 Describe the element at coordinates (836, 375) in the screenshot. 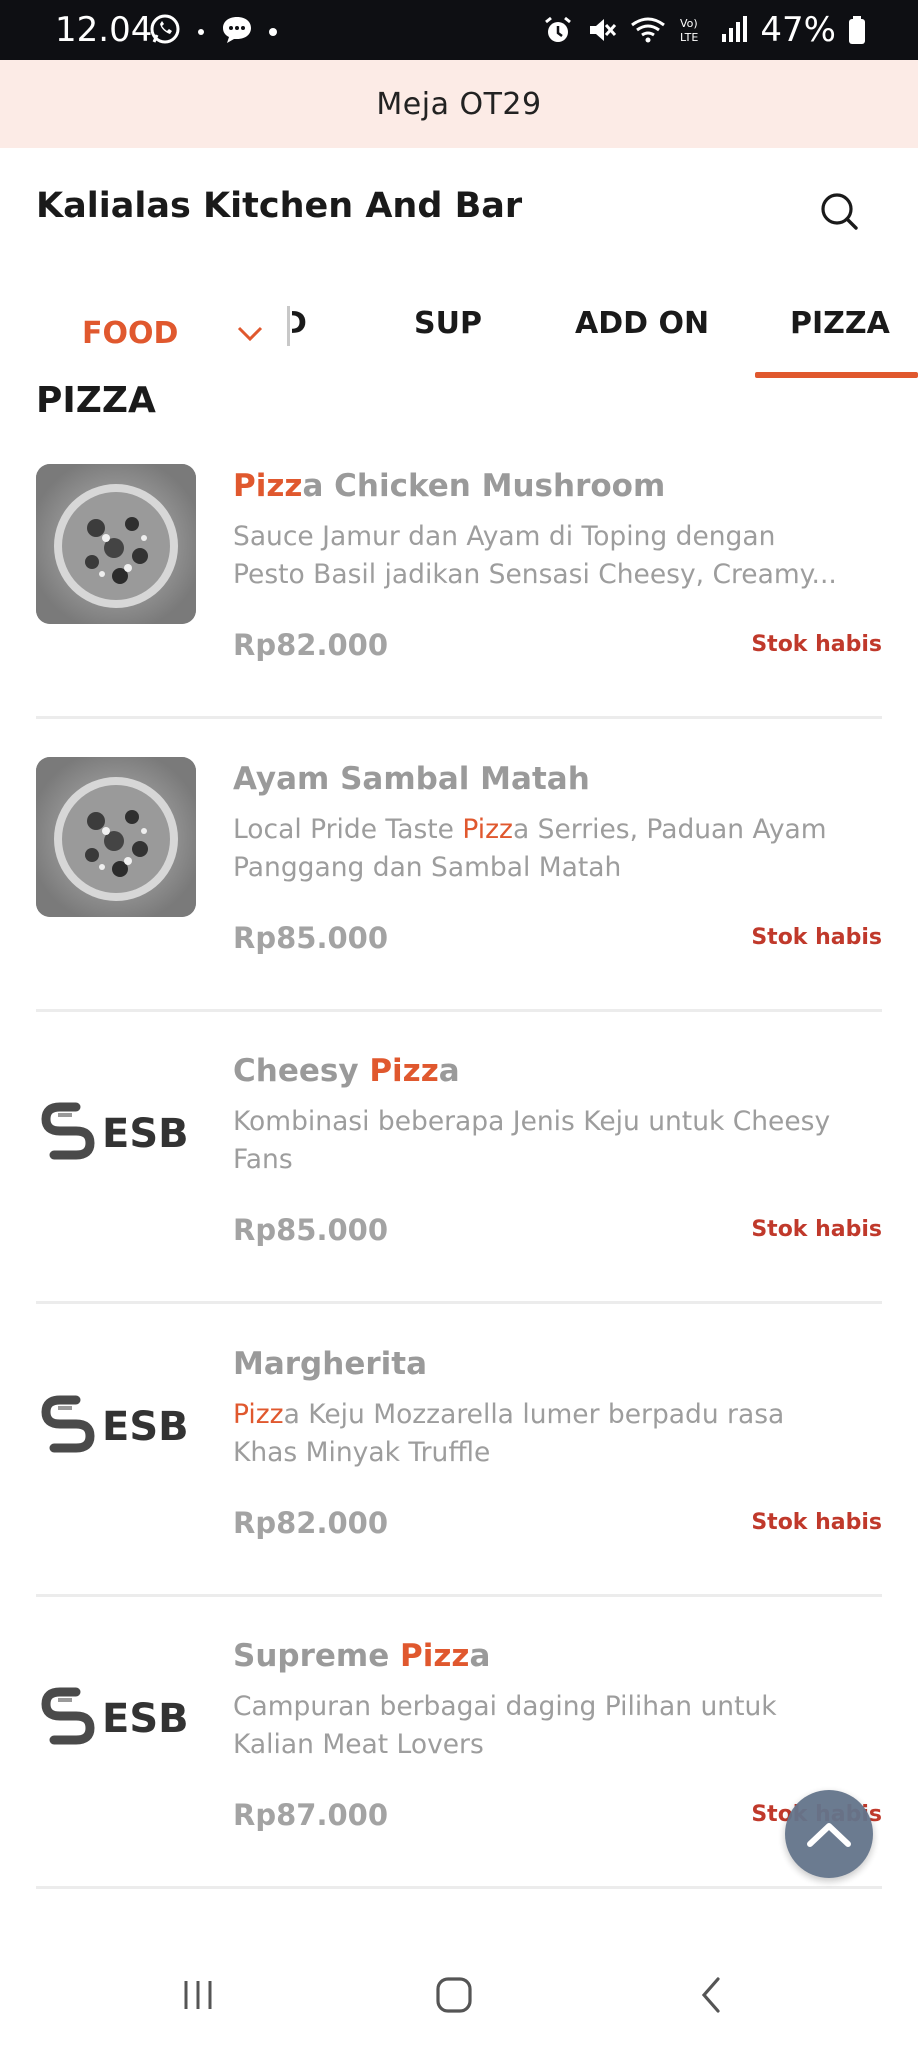

I see `active-tab-indicator` at that location.